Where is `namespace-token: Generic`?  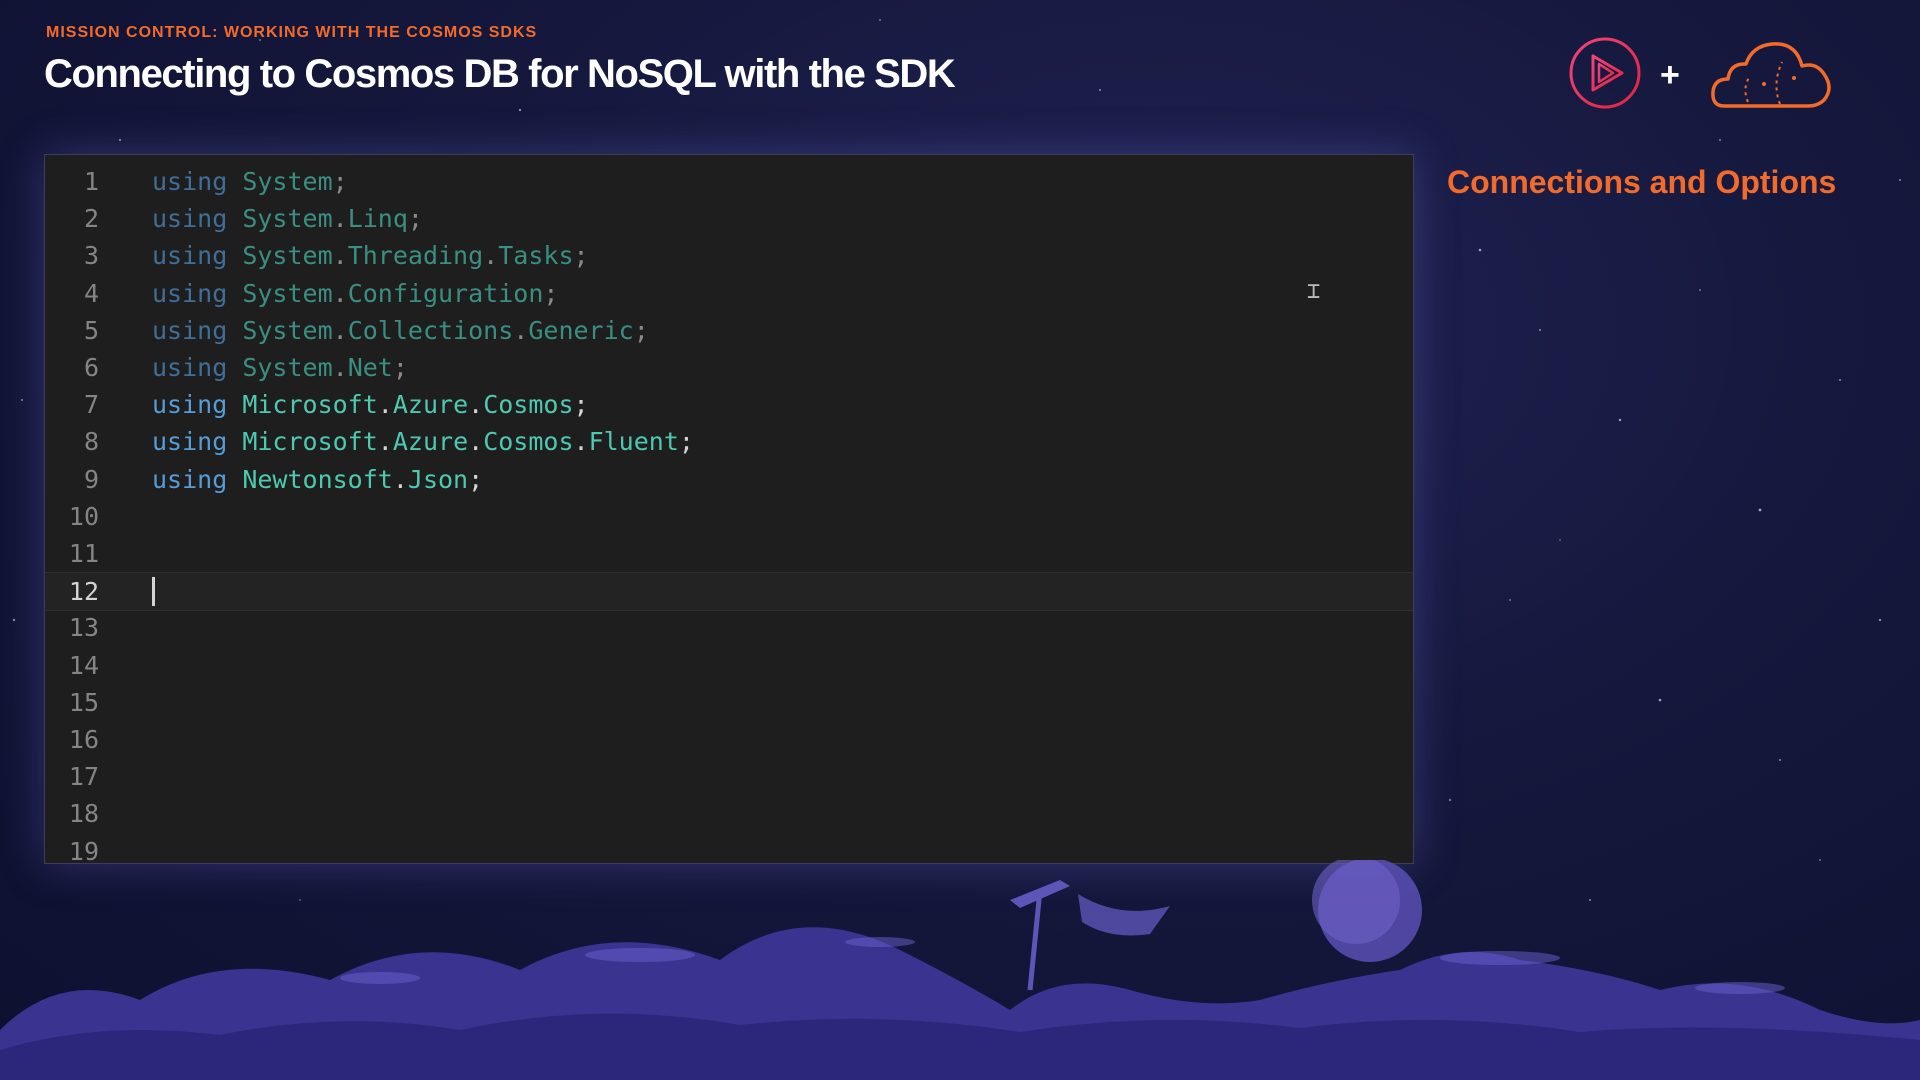 namespace-token: Generic is located at coordinates (581, 330).